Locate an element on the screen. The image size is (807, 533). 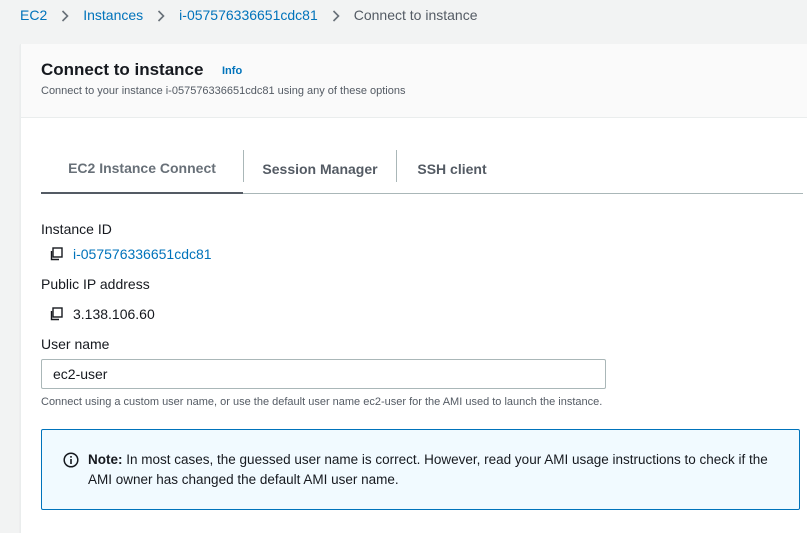
user-name-input is located at coordinates (323, 374).